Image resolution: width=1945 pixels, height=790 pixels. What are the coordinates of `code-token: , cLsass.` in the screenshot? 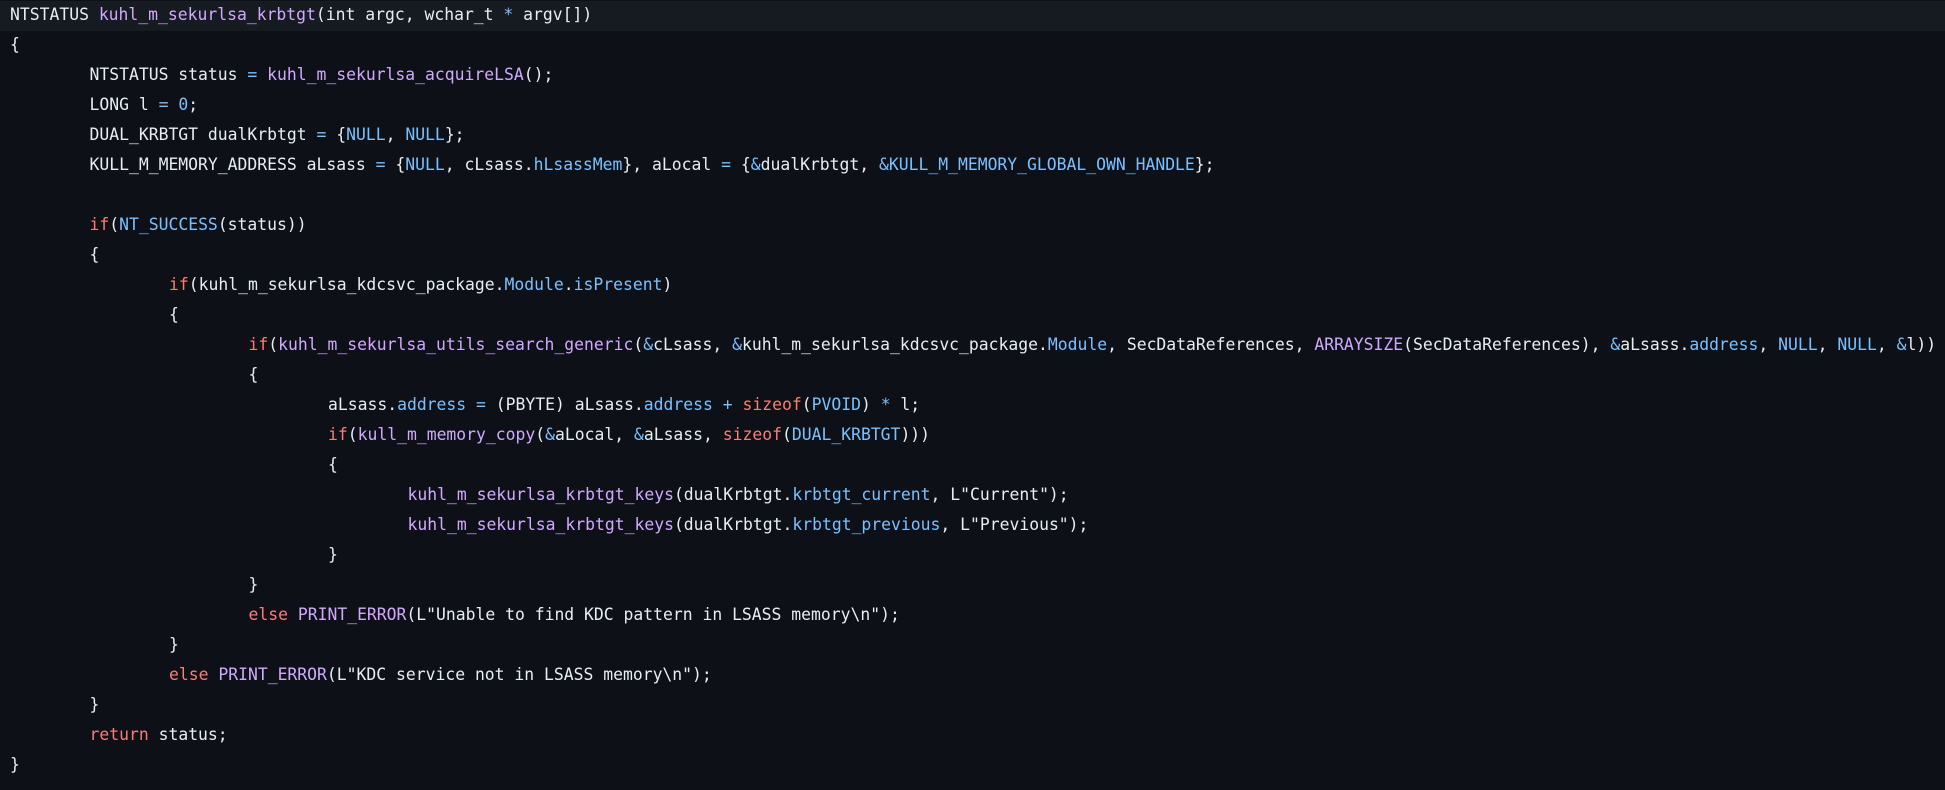 It's located at (489, 164).